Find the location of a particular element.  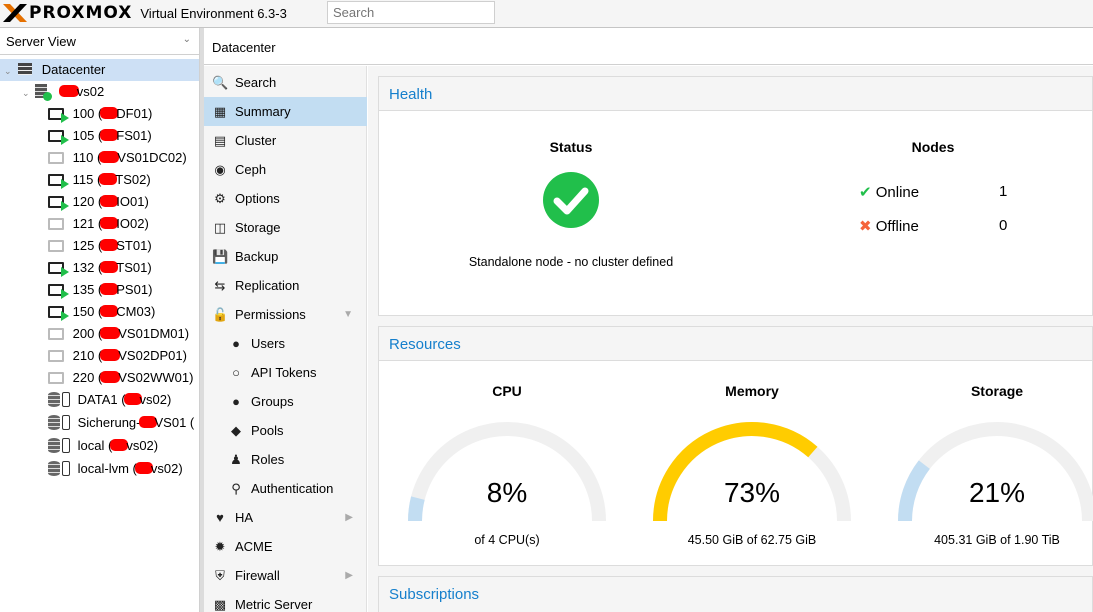

menu-item-ceph: ◉ Ceph is located at coordinates (285, 169).